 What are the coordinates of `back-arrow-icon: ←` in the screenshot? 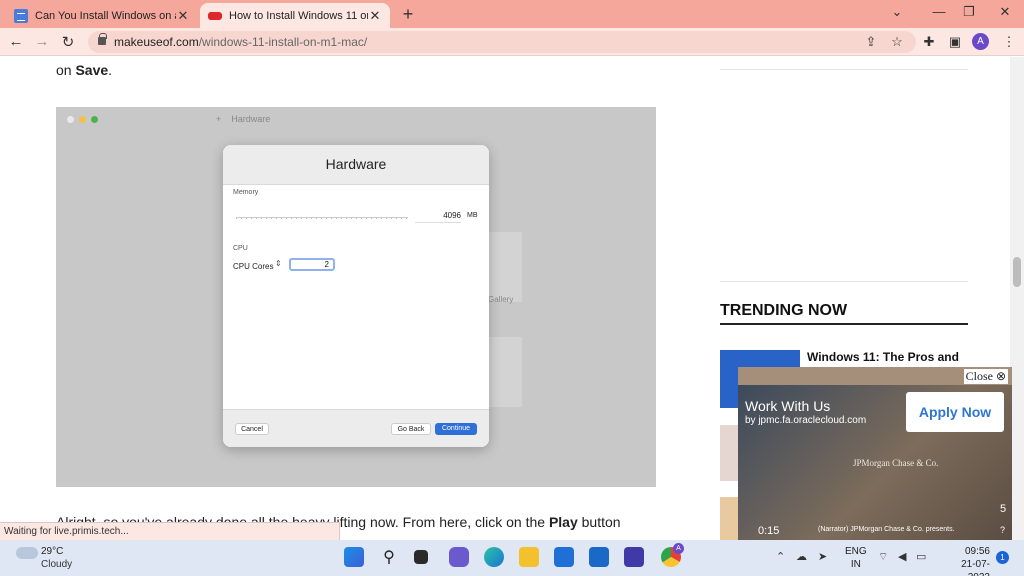 It's located at (16, 41).